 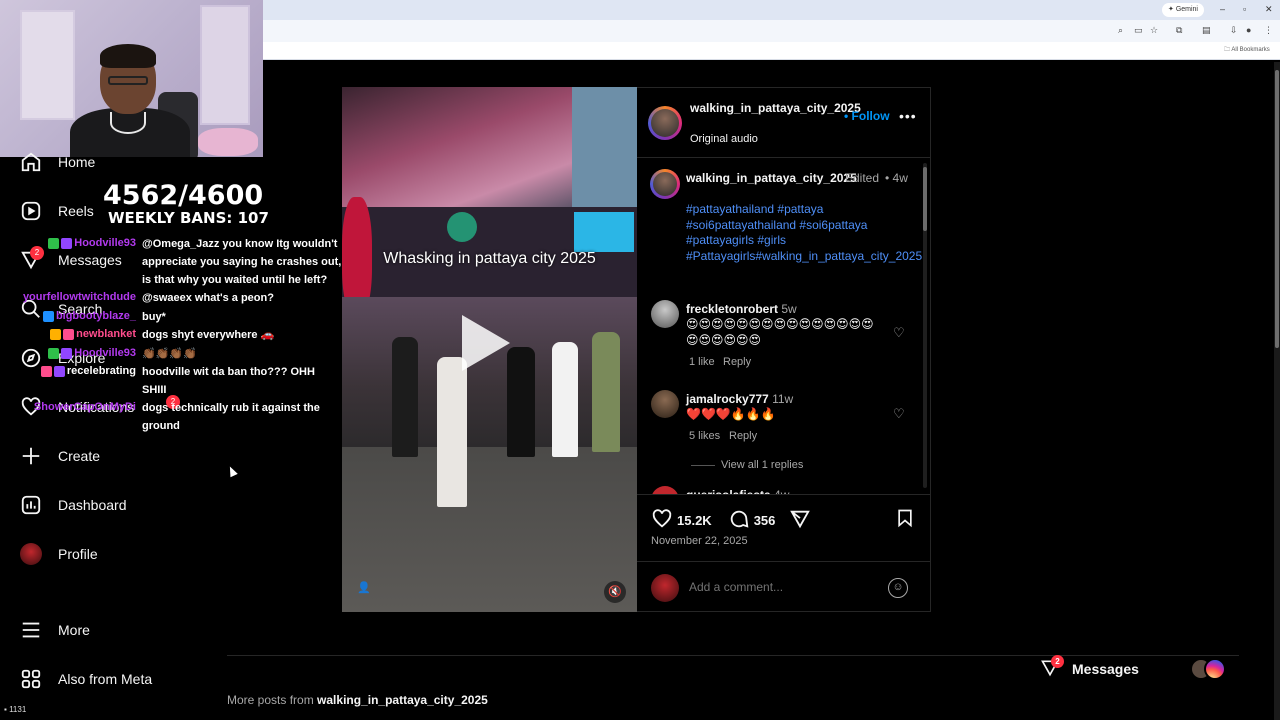 What do you see at coordinates (92, 353) in the screenshot?
I see `chat-username: Hoodville93` at bounding box center [92, 353].